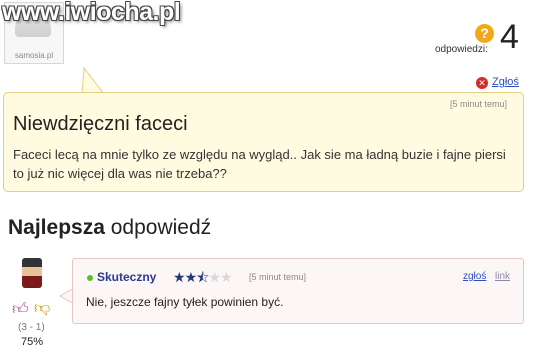  What do you see at coordinates (484, 33) in the screenshot?
I see `question-mark-icon: ?` at bounding box center [484, 33].